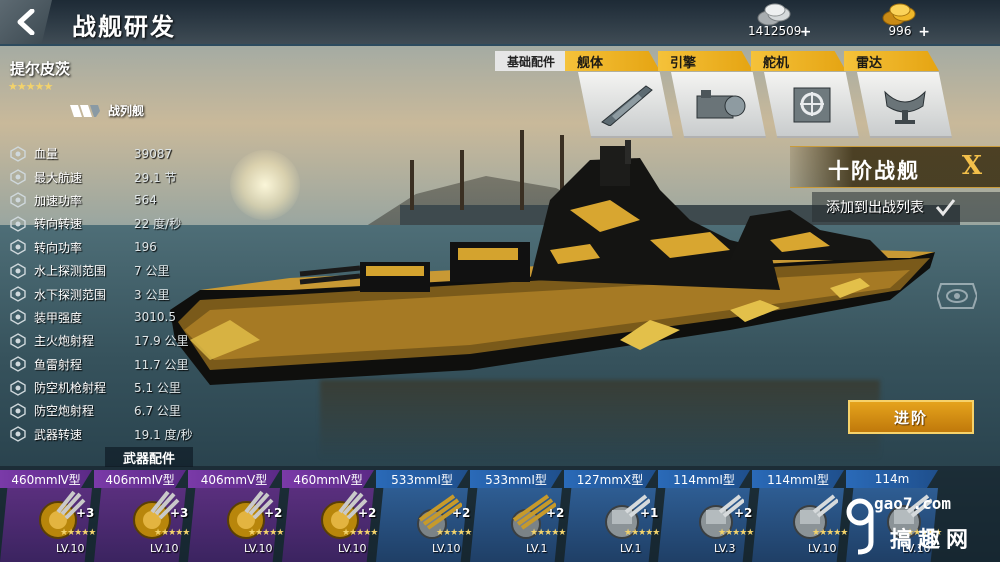  What do you see at coordinates (649, 513) in the screenshot?
I see `weapon-bonus: +1` at bounding box center [649, 513].